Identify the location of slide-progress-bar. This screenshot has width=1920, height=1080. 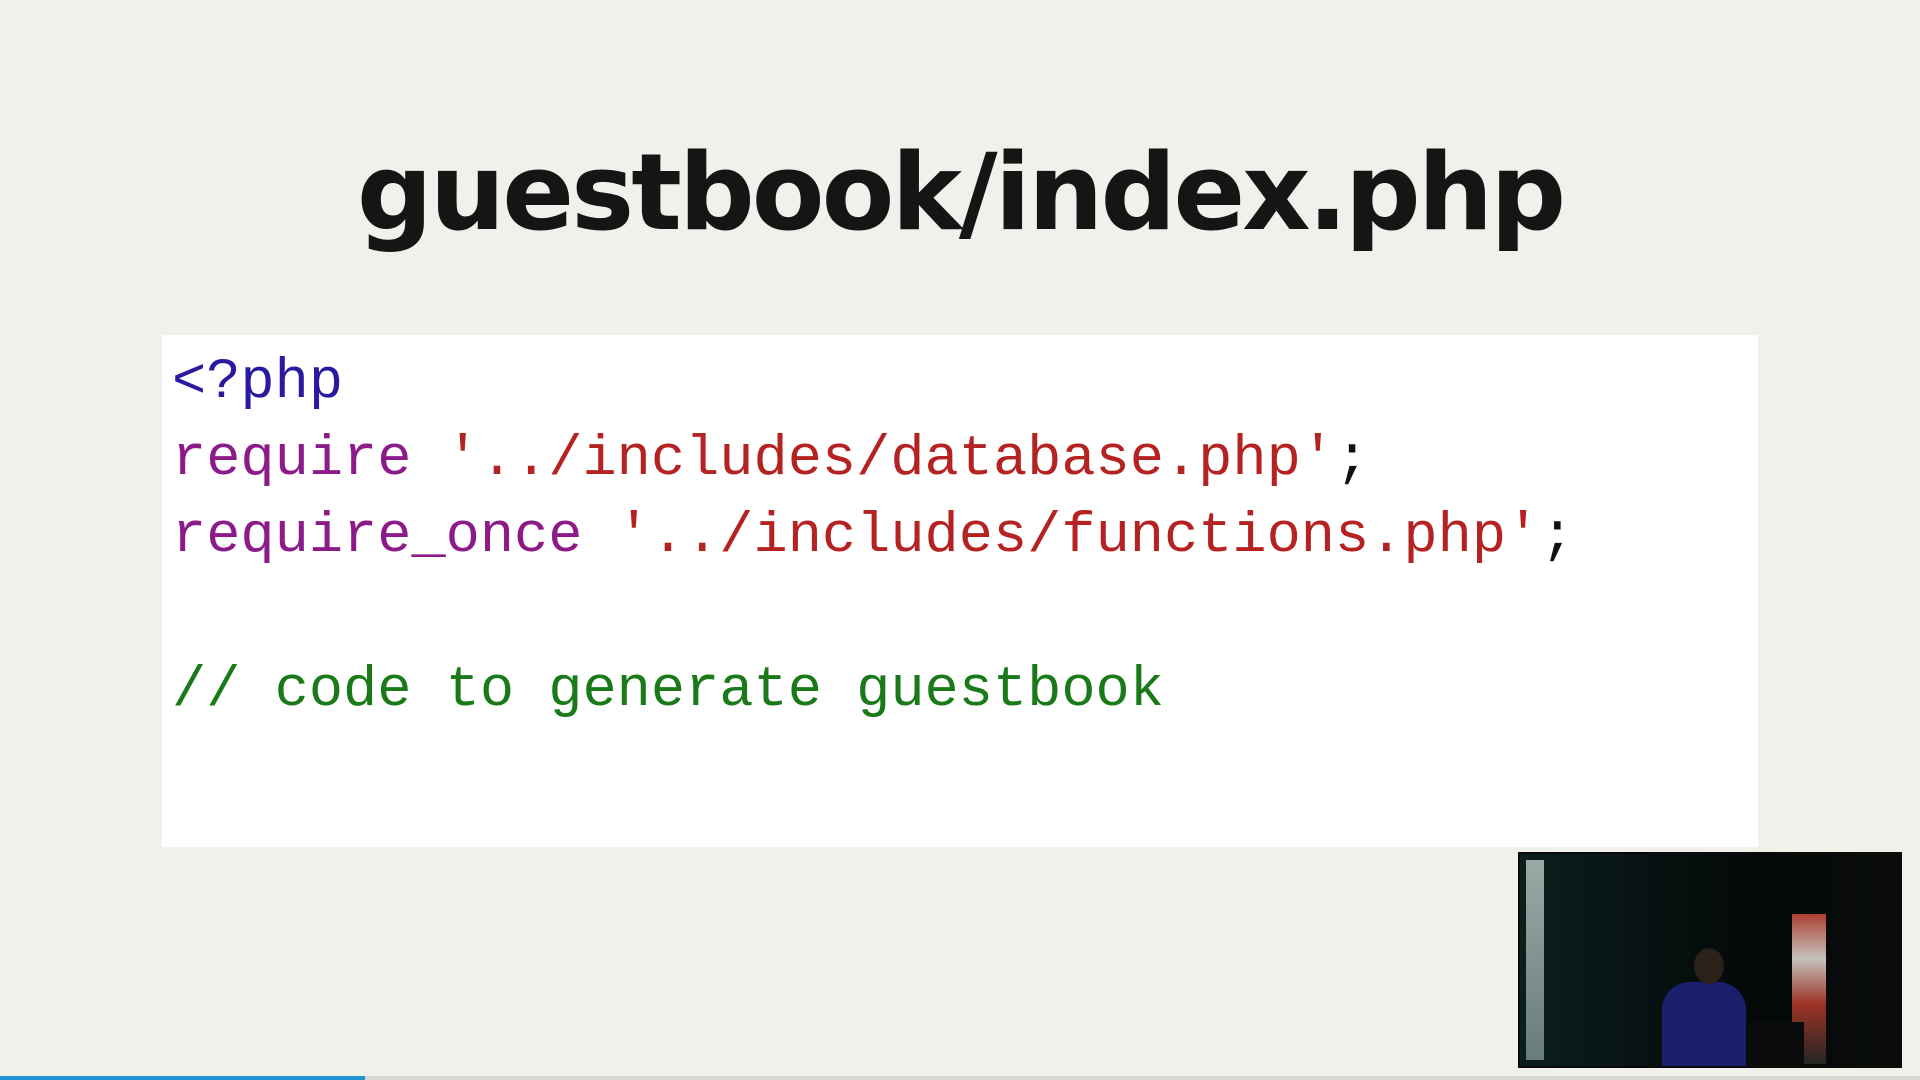
(960, 1078).